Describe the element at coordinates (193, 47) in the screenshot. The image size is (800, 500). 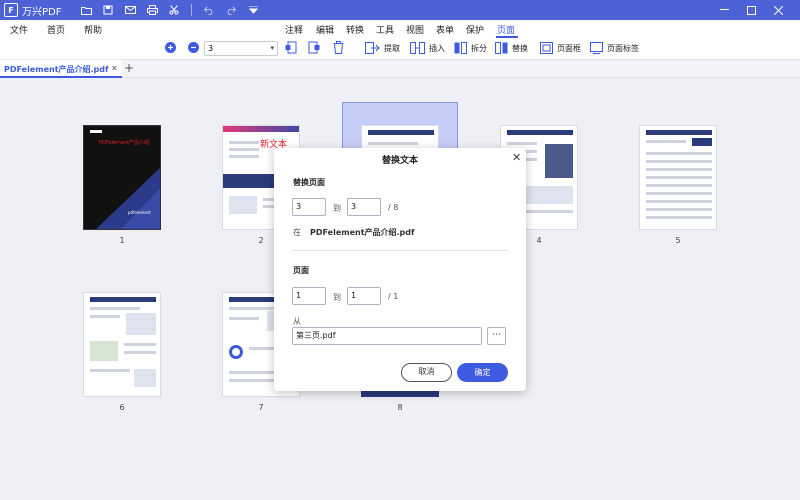
I see `zoom-out-icon` at that location.